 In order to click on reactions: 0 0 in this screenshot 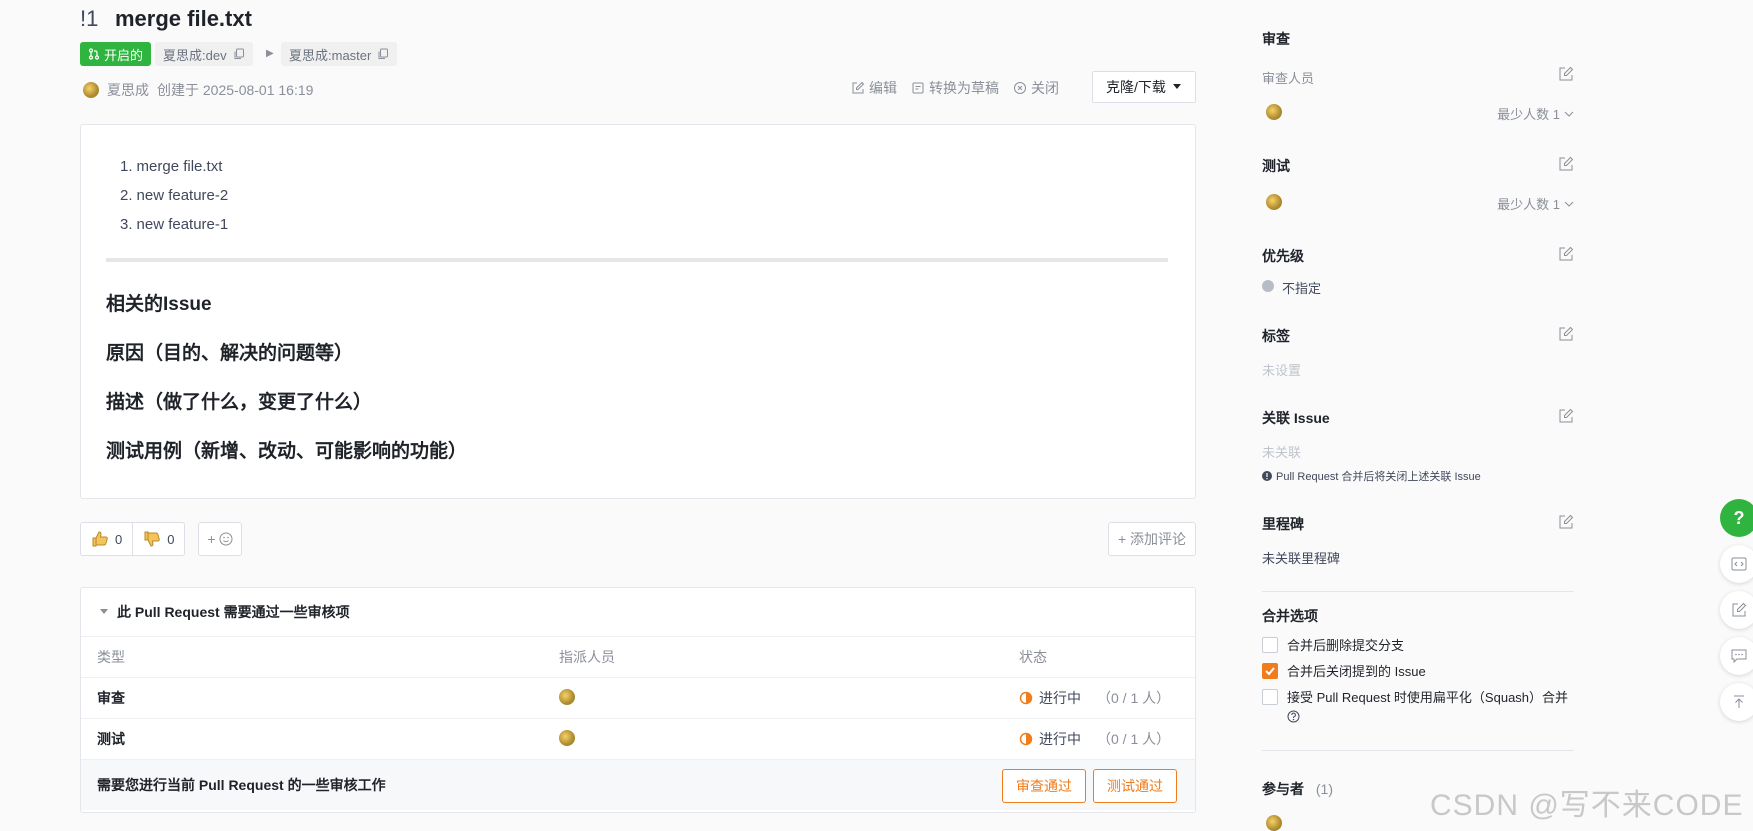, I will do `click(133, 539)`.